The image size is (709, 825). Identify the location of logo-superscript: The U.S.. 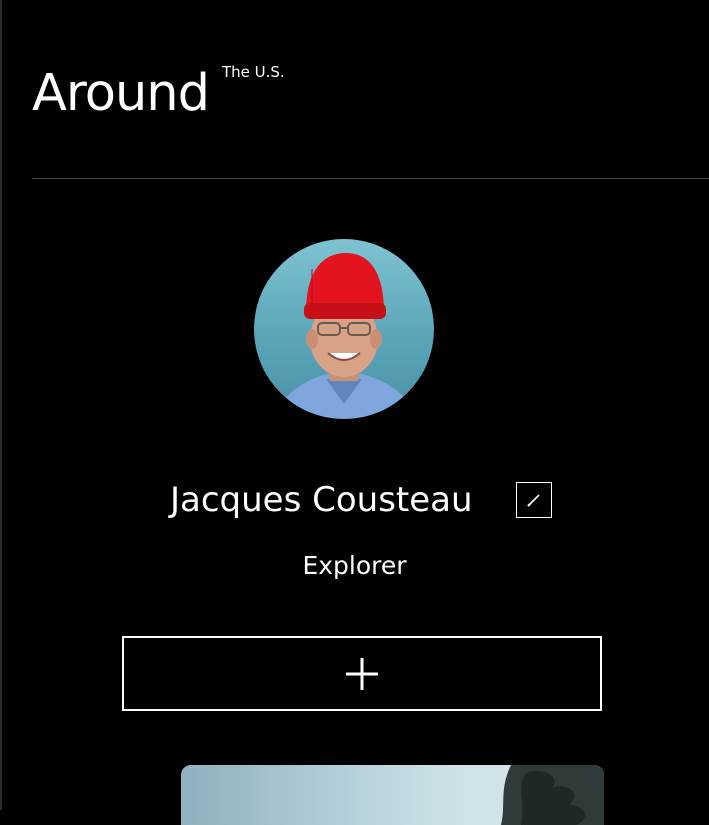
(253, 72).